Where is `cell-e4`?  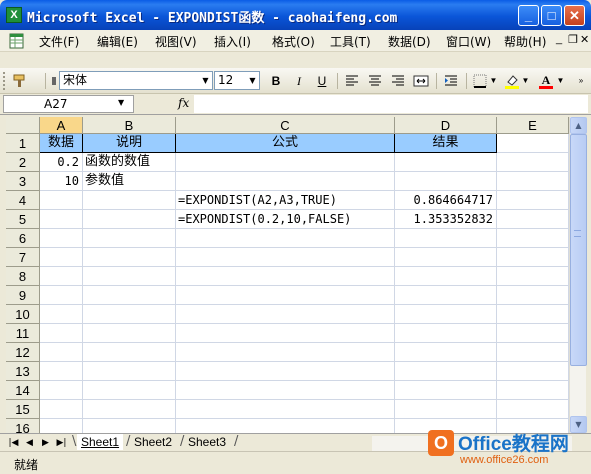 cell-e4 is located at coordinates (533, 200).